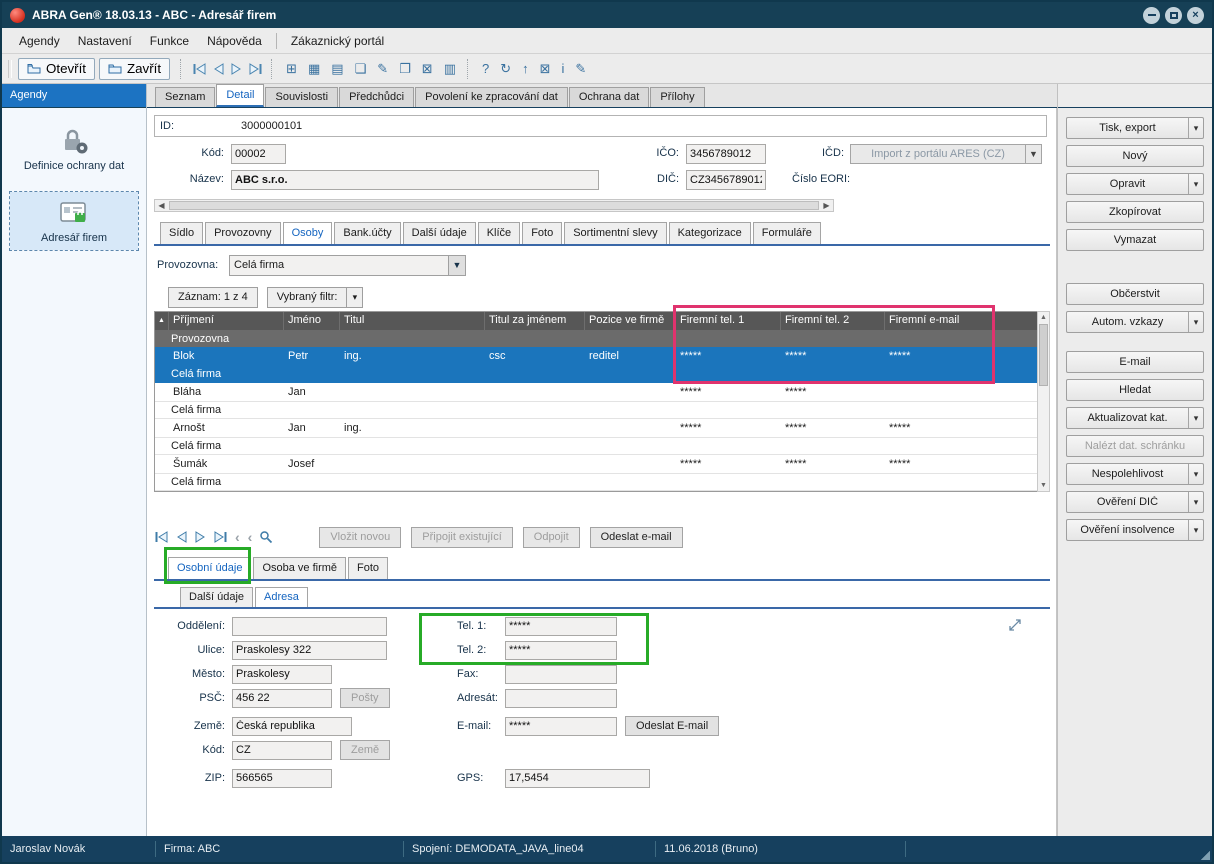  I want to click on filter-dropdown: Vybraný filtr: ▾, so click(315, 297).